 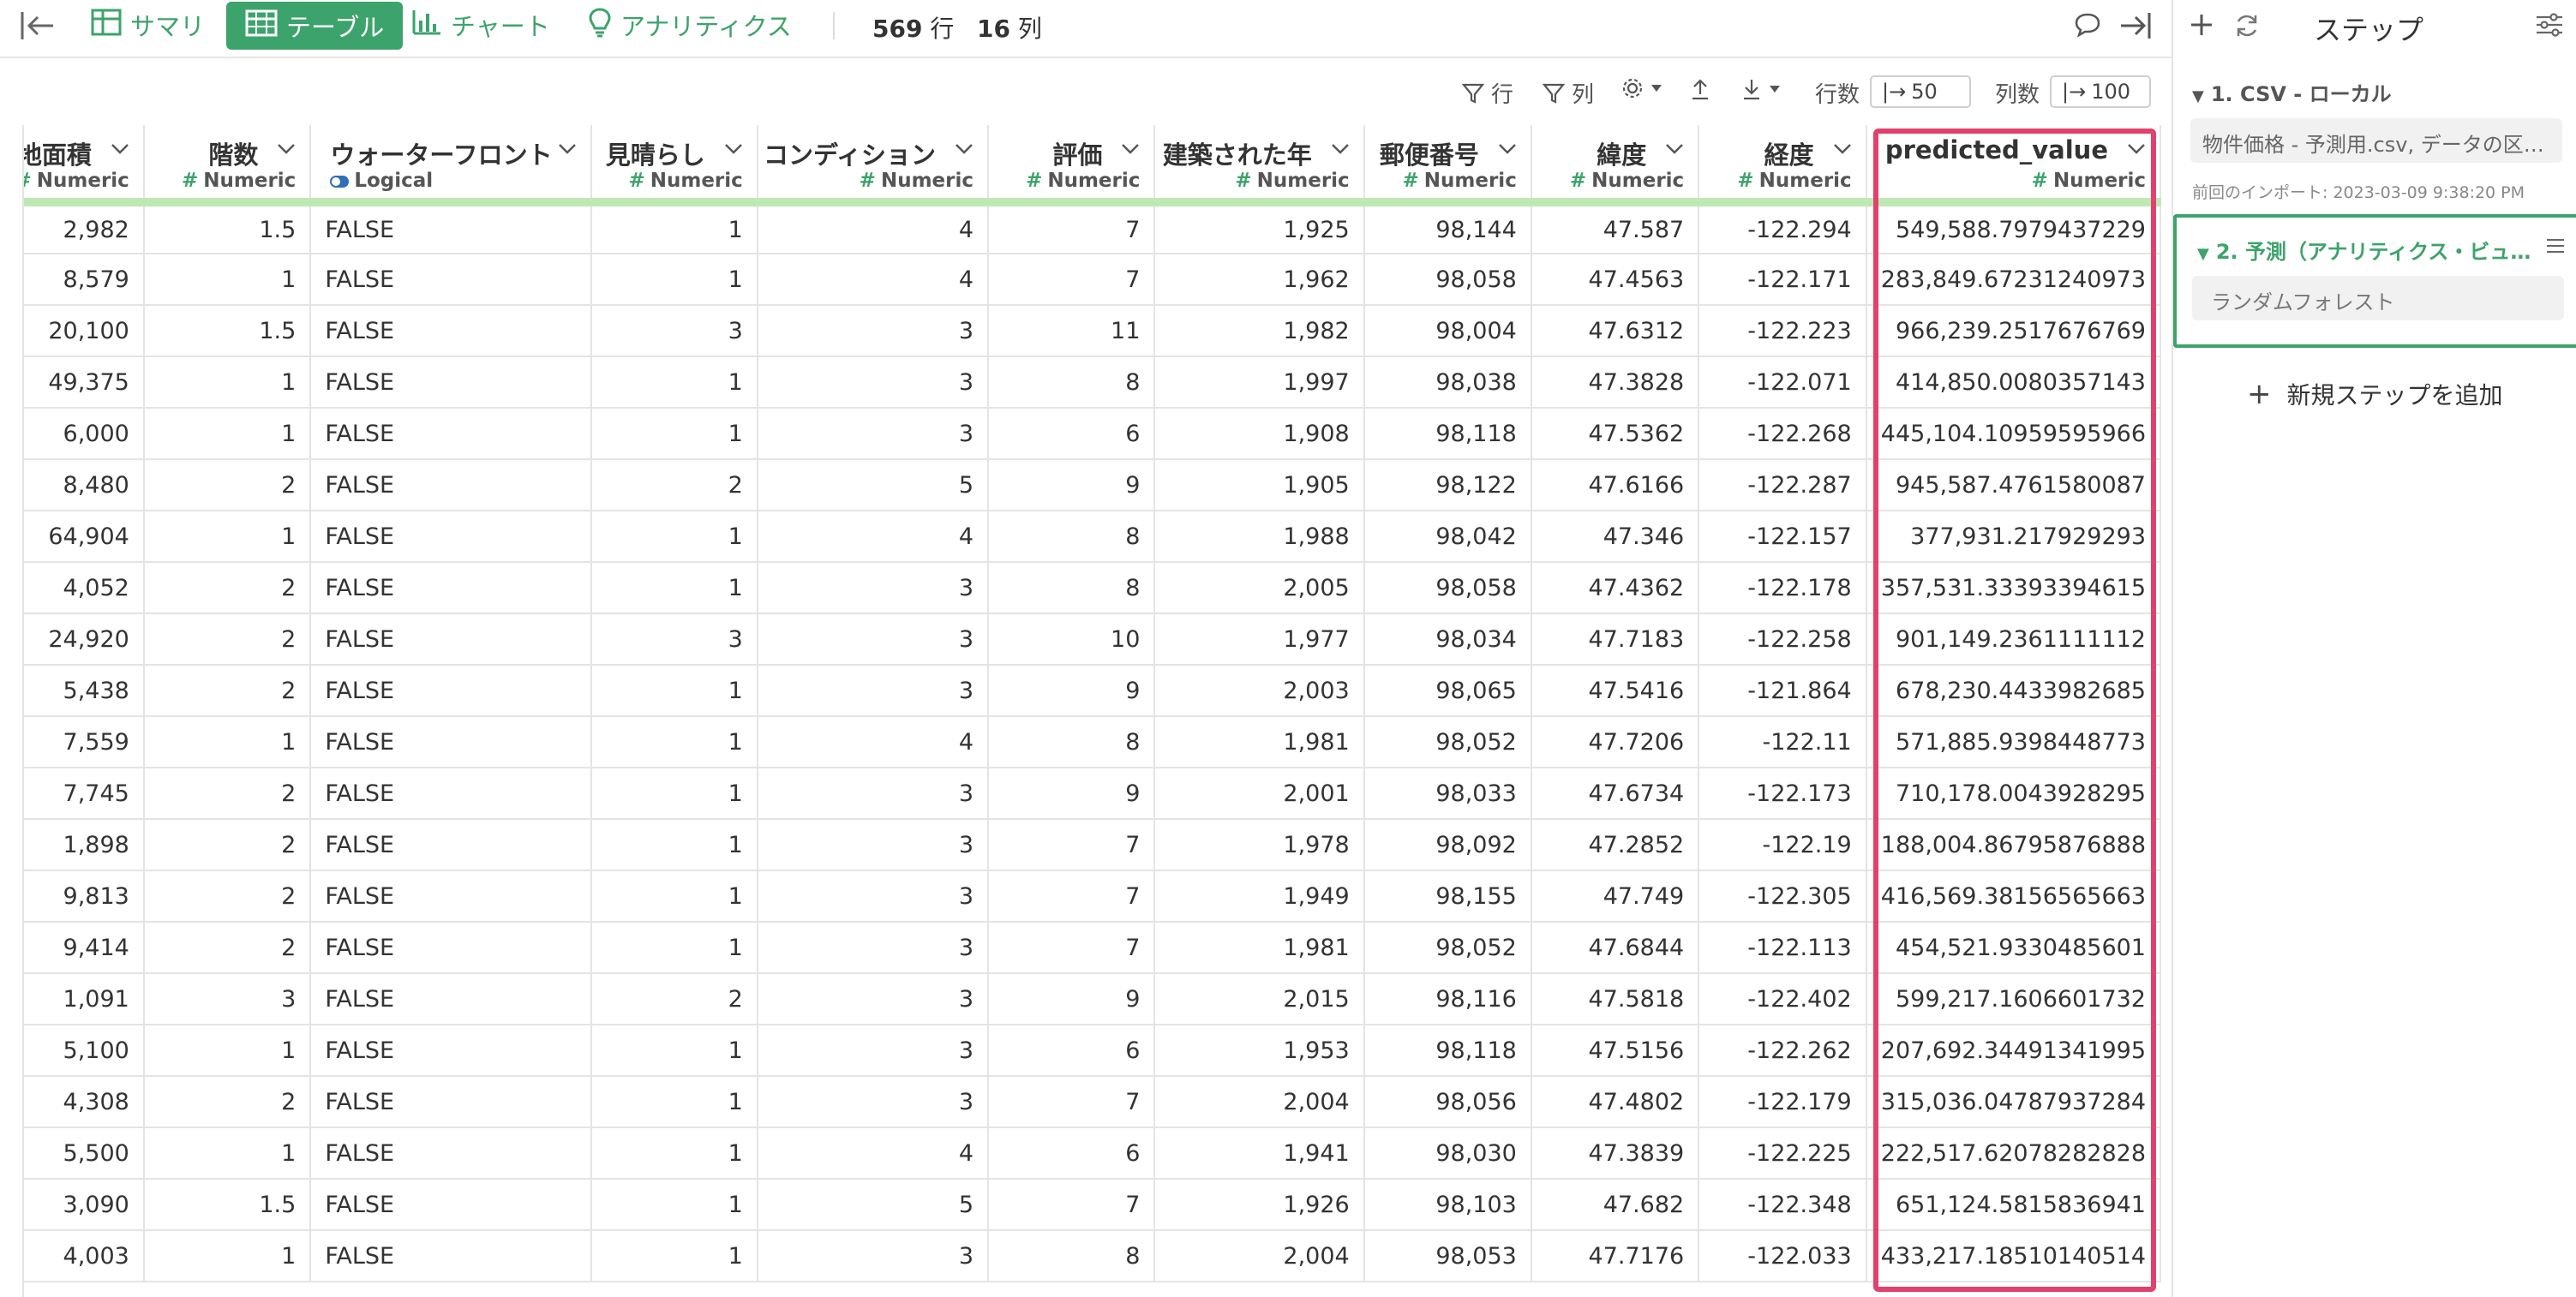 I want to click on table-cell: 1,997, so click(x=1259, y=382).